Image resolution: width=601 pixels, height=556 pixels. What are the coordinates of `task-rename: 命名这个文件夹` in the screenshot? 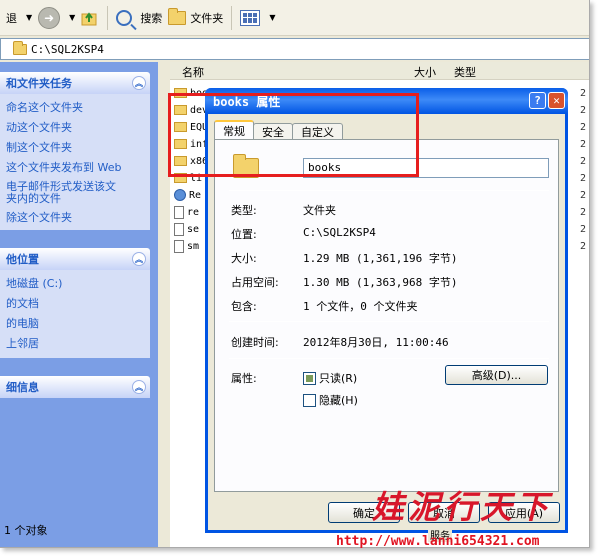 It's located at (75, 108).